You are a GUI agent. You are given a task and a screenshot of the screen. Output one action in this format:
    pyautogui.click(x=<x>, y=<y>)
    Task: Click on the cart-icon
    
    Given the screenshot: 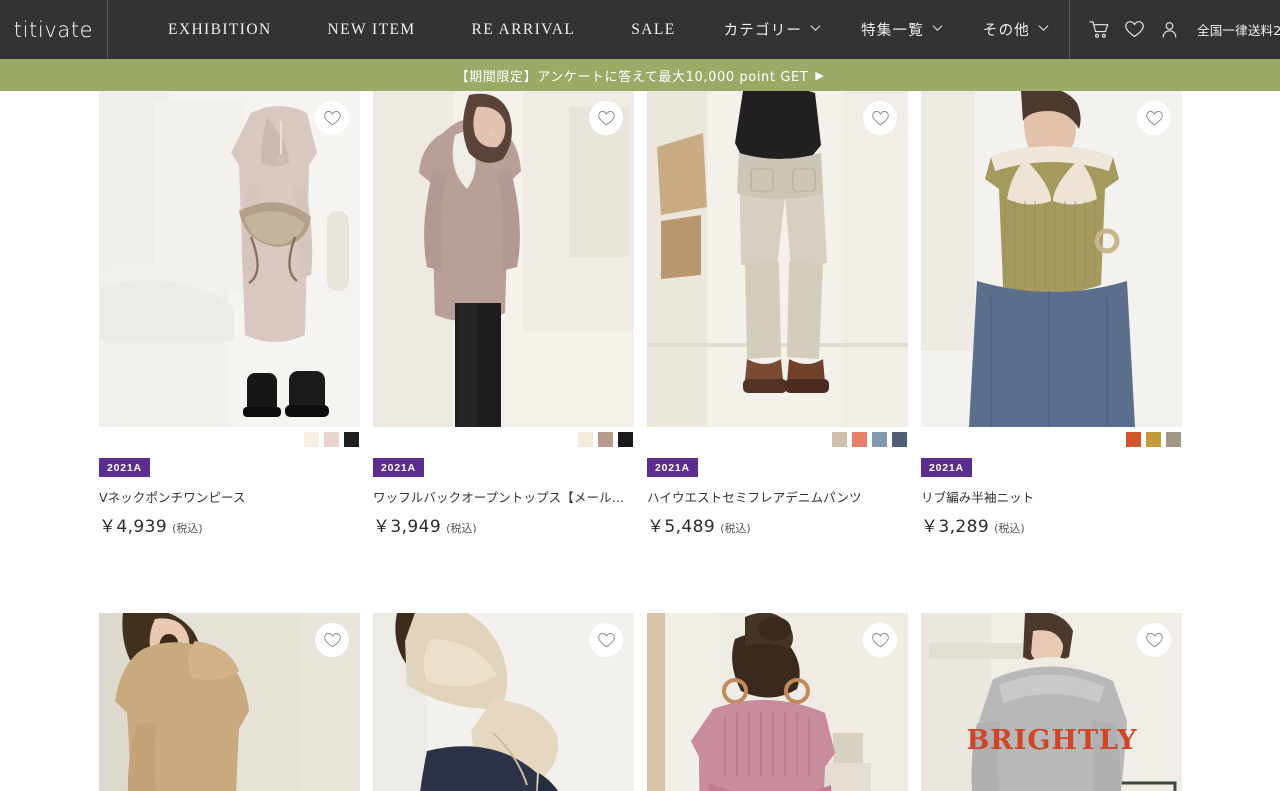 What is the action you would take?
    pyautogui.click(x=1099, y=30)
    